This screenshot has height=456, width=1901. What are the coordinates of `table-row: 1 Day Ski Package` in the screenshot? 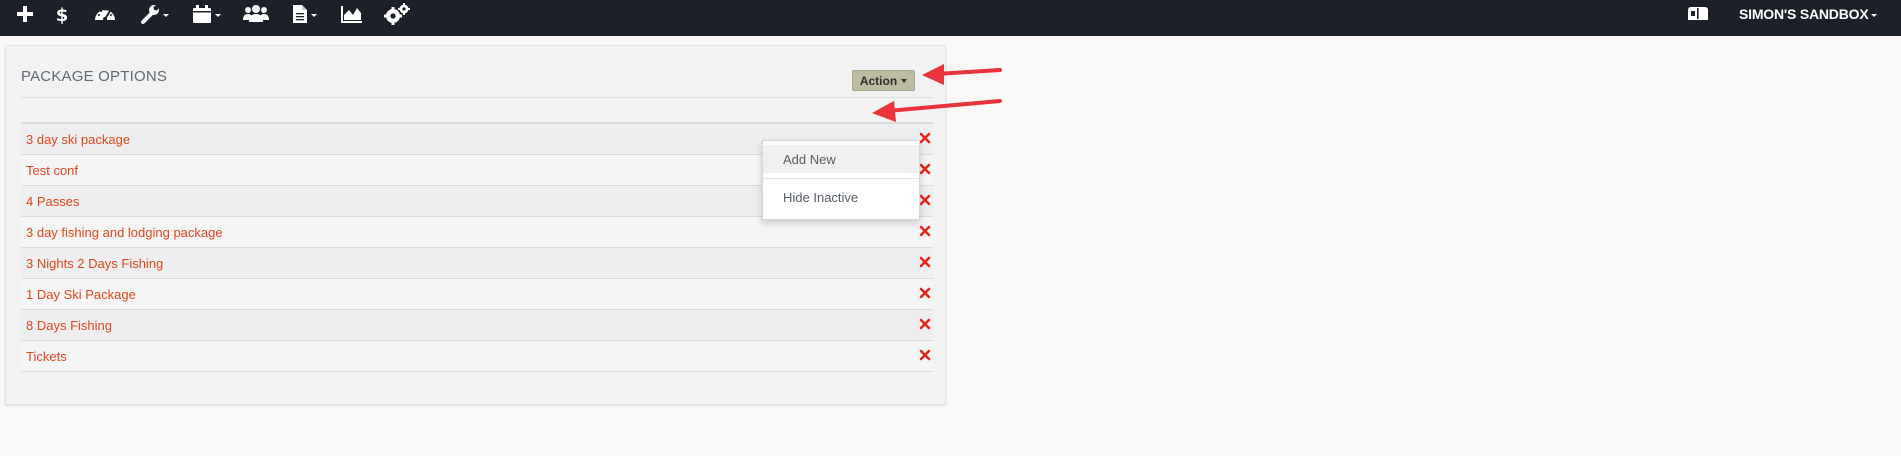 It's located at (477, 294).